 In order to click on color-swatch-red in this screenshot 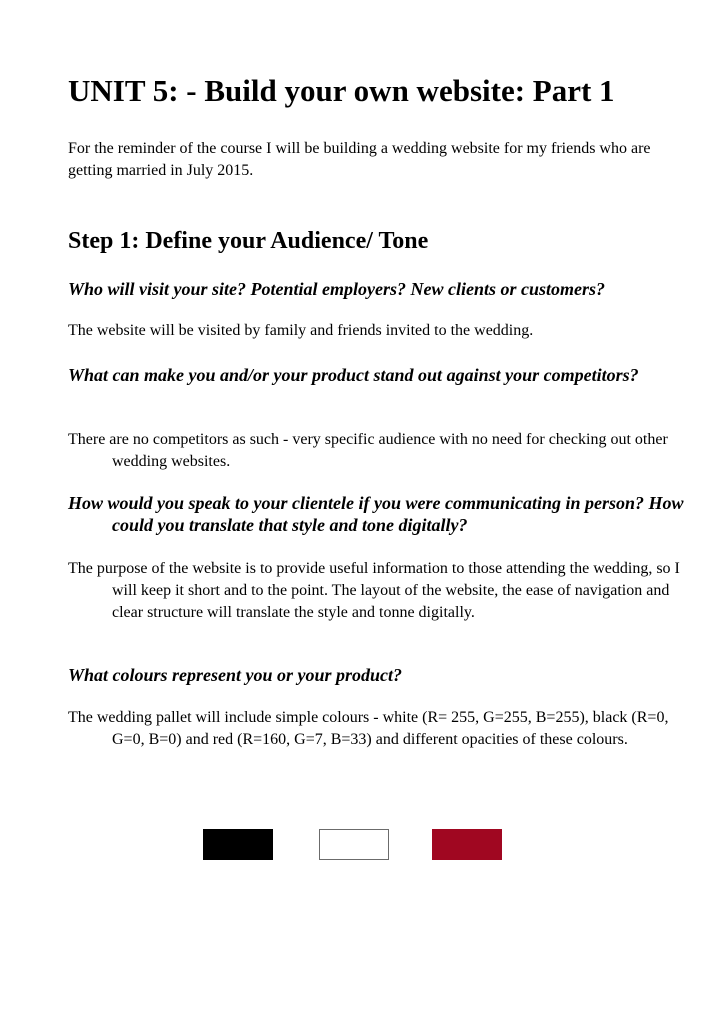, I will do `click(467, 844)`.